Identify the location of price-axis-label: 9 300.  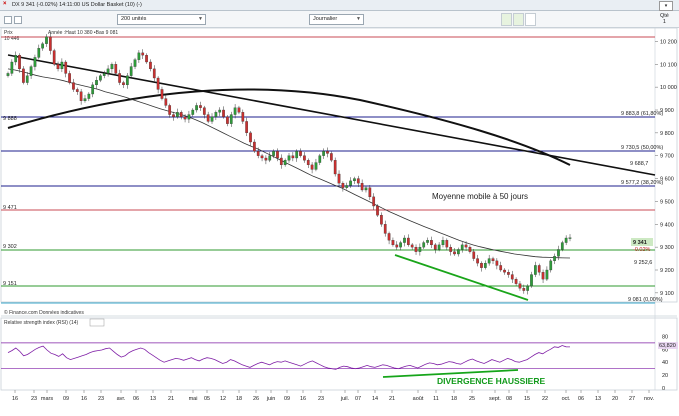
(667, 248).